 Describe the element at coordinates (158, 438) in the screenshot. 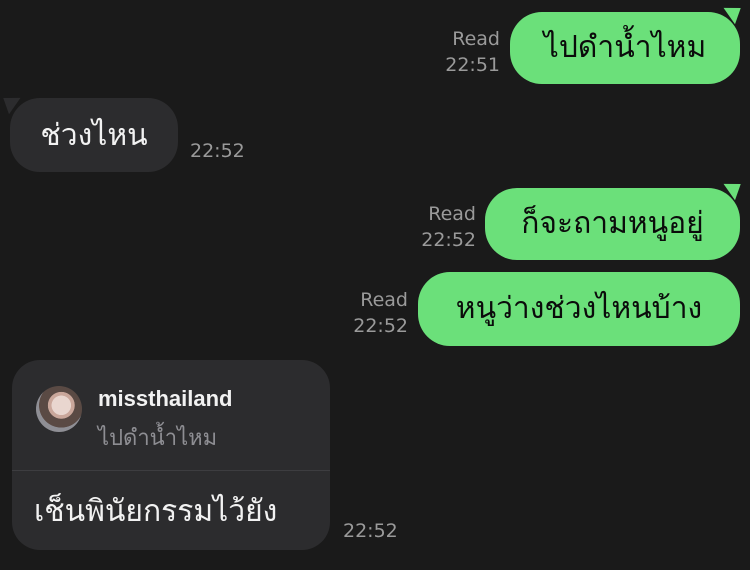

I see `quoted-text: ไปดำน้ำไหม` at that location.